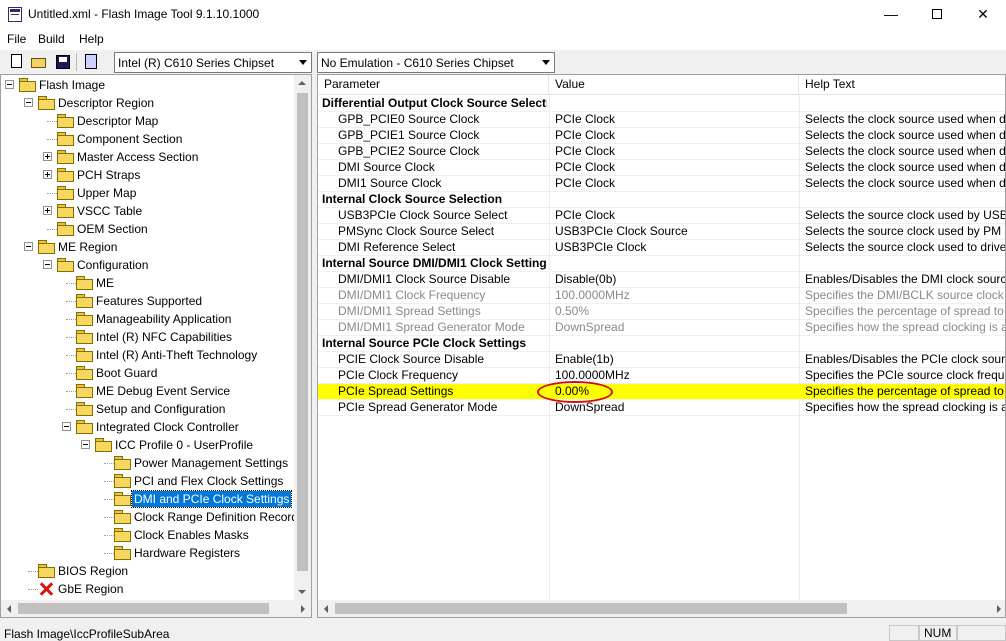  Describe the element at coordinates (148, 265) in the screenshot. I see `tree-item: Configuration` at that location.